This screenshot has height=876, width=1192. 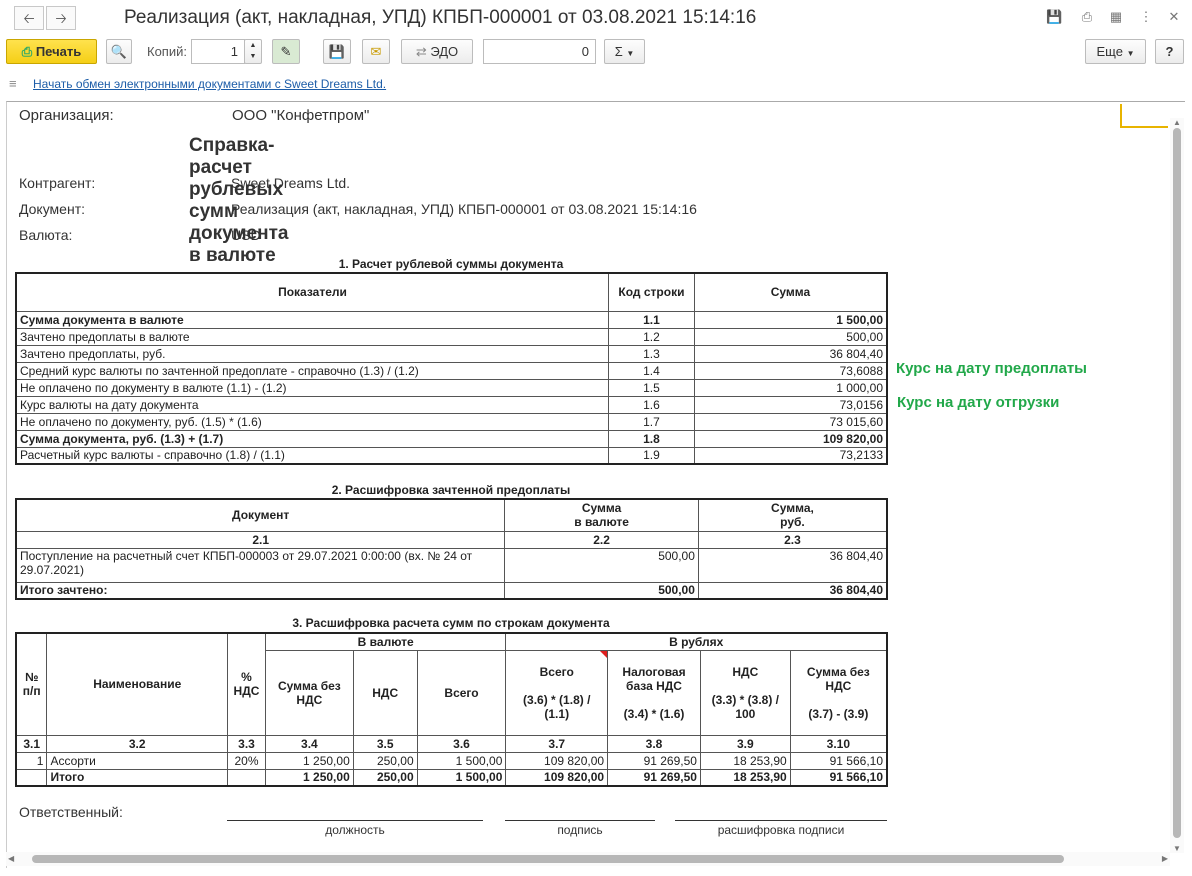 I want to click on cell: Итого, so click(x=137, y=777).